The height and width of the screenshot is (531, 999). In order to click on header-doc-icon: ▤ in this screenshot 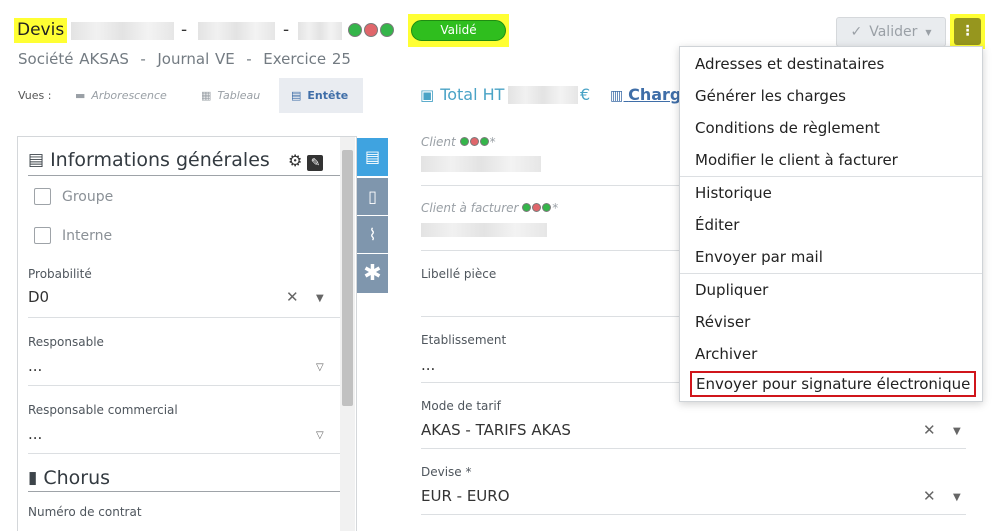, I will do `click(296, 95)`.